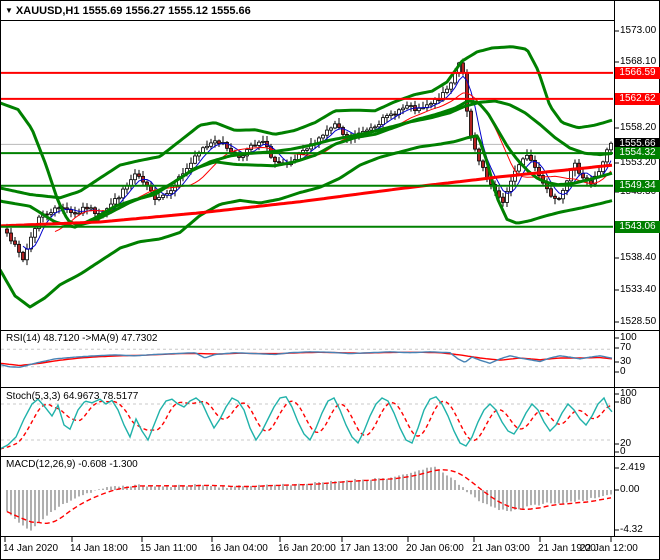 The height and width of the screenshot is (560, 660). I want to click on macd-panel, so click(307, 496).